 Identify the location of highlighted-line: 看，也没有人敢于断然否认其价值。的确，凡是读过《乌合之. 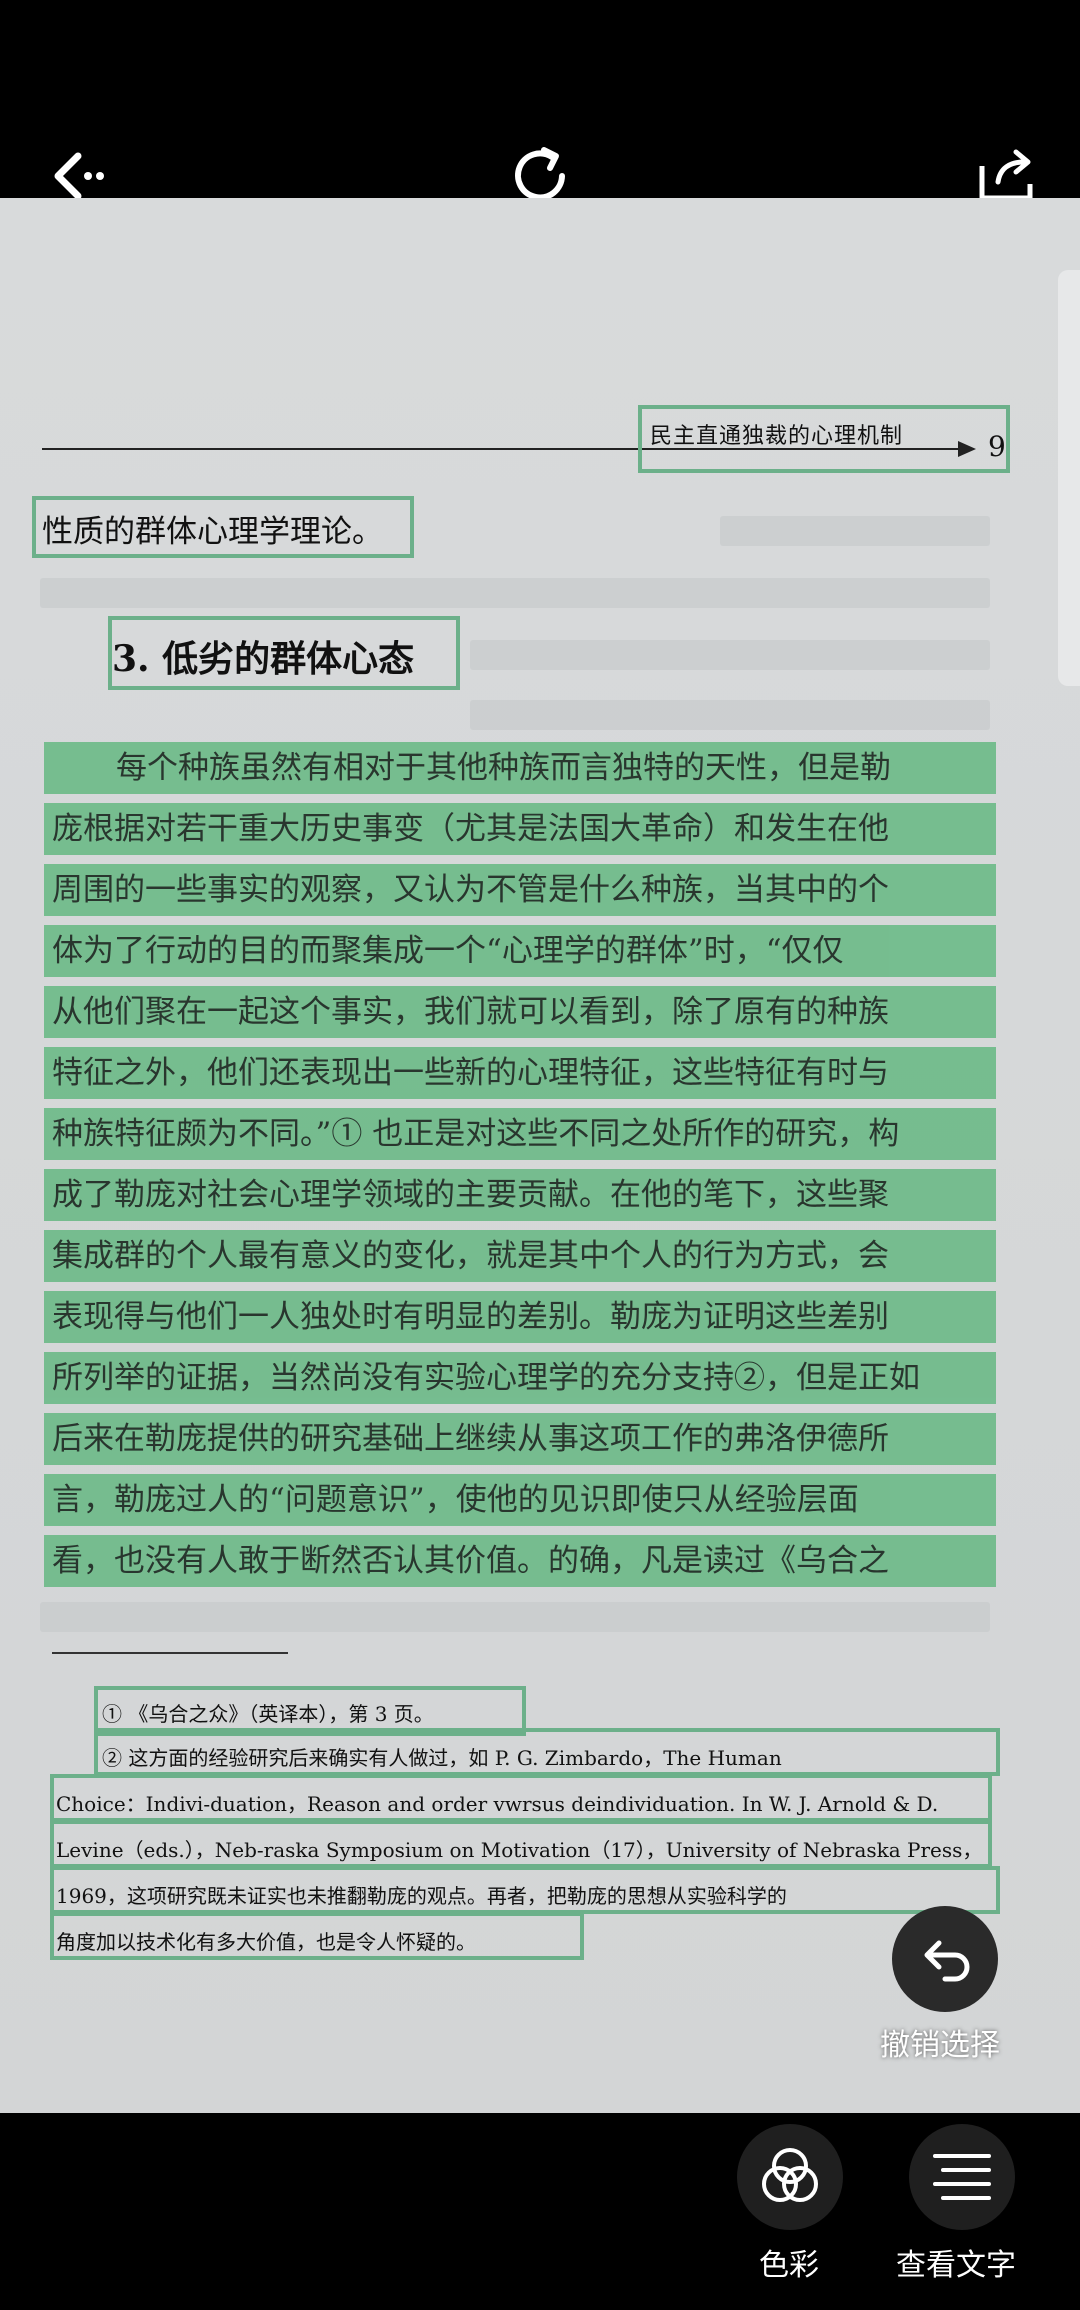
(520, 1561).